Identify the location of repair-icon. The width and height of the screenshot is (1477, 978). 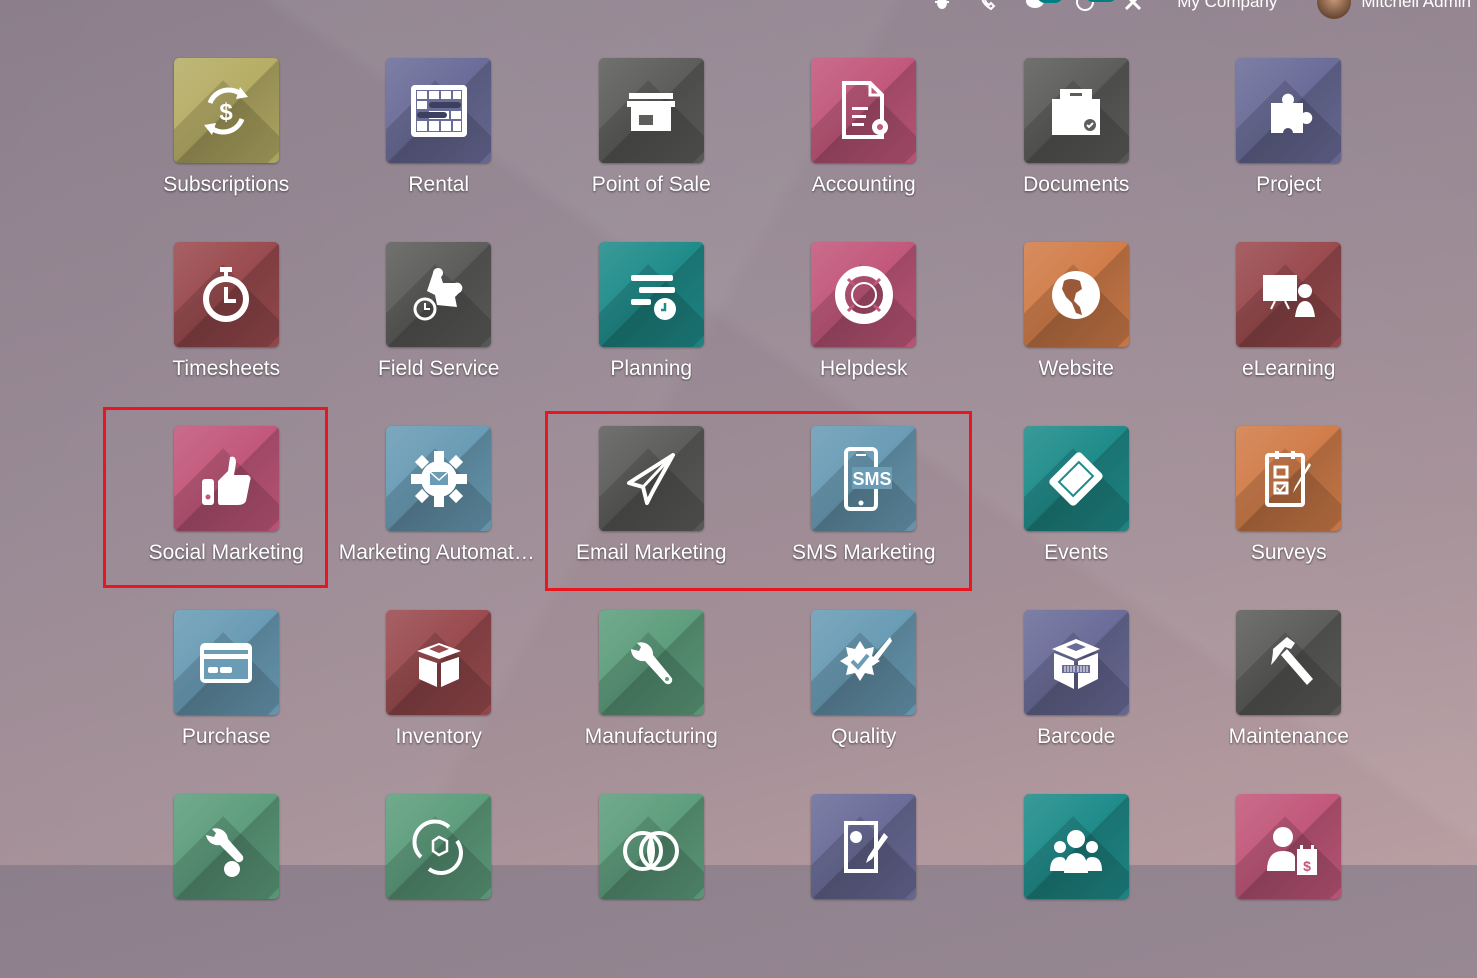
(225, 852).